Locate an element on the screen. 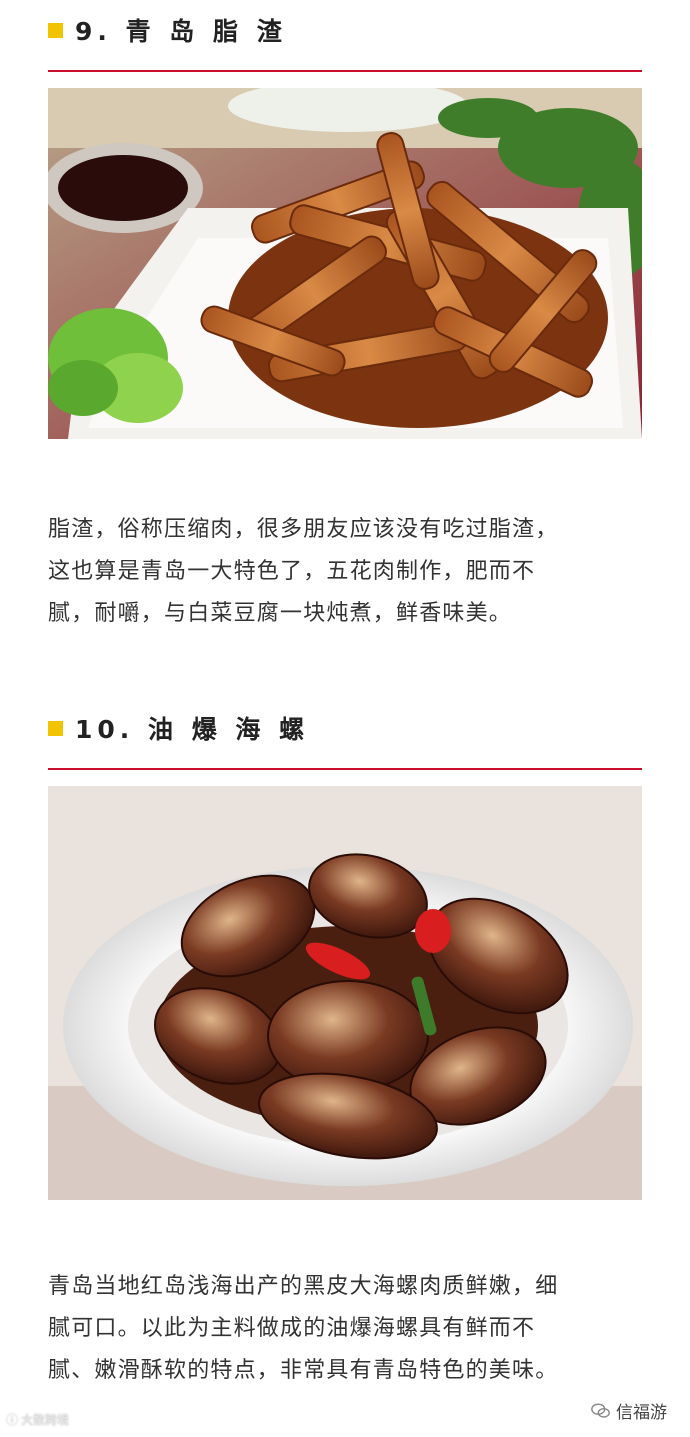 The image size is (690, 1437). section-10-title-text: 10. 油 爆 海 螺 is located at coordinates (192, 729).